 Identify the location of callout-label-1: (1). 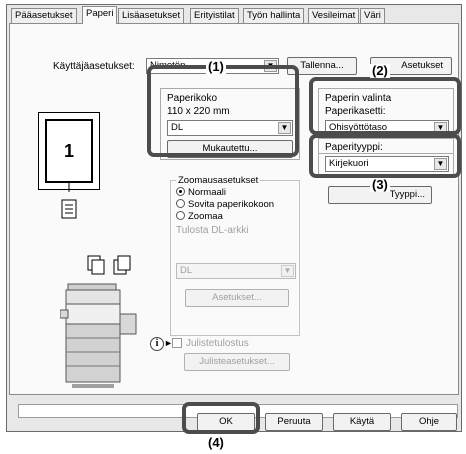
(216, 66).